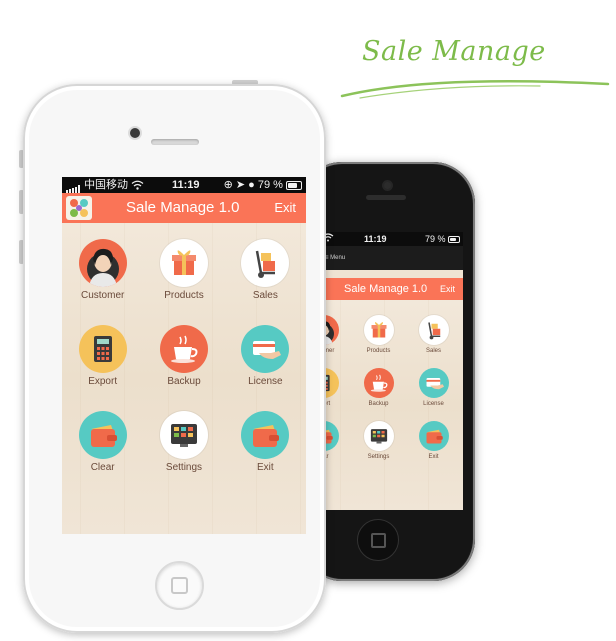  Describe the element at coordinates (102, 435) in the screenshot. I see `wallet-icon` at that location.